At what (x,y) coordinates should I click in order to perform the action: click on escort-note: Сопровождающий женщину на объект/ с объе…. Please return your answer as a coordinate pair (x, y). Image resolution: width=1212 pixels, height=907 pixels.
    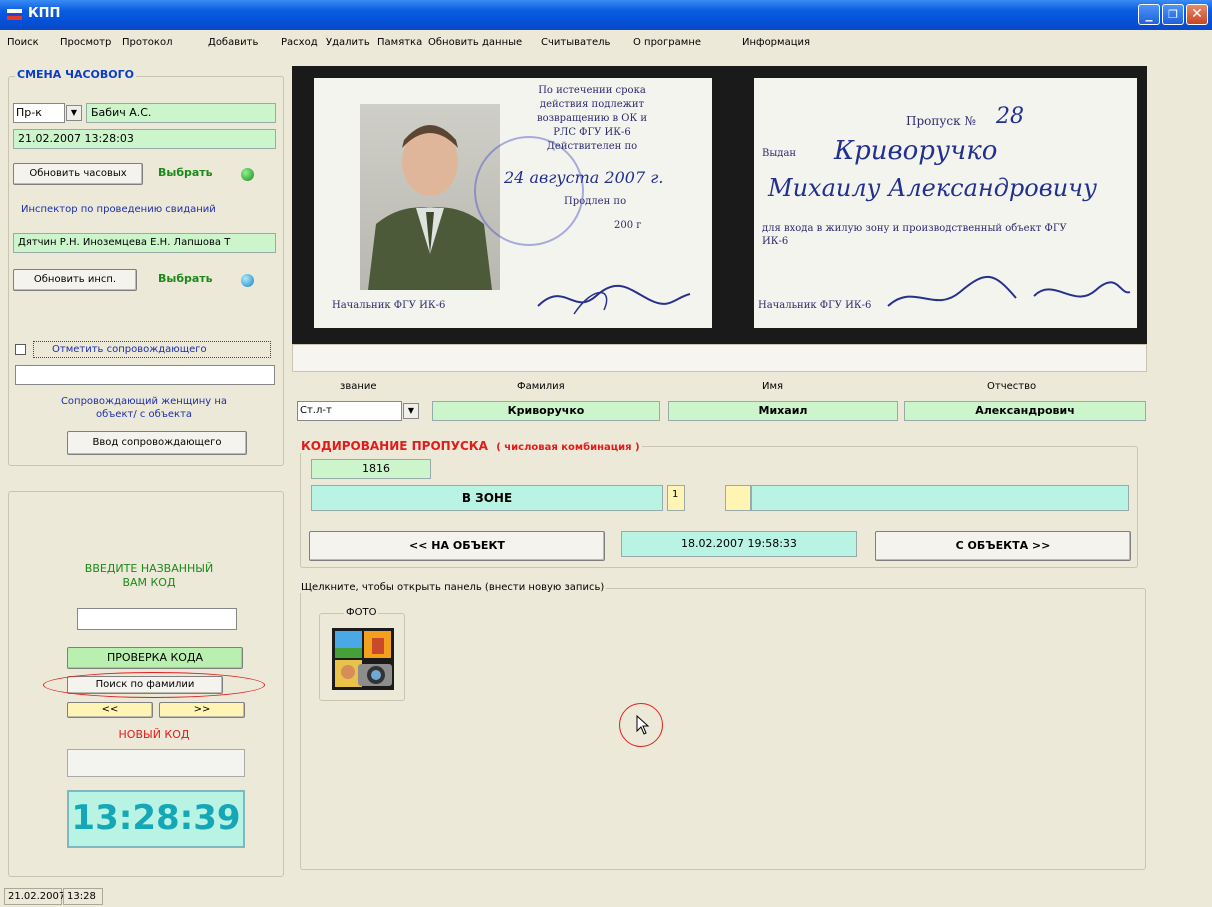
    Looking at the image, I should click on (144, 408).